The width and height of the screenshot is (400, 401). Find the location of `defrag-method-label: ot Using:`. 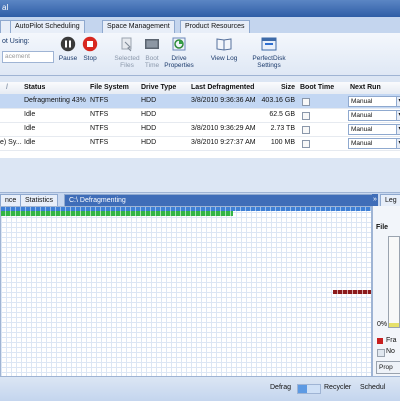

defrag-method-label: ot Using: is located at coordinates (16, 41).